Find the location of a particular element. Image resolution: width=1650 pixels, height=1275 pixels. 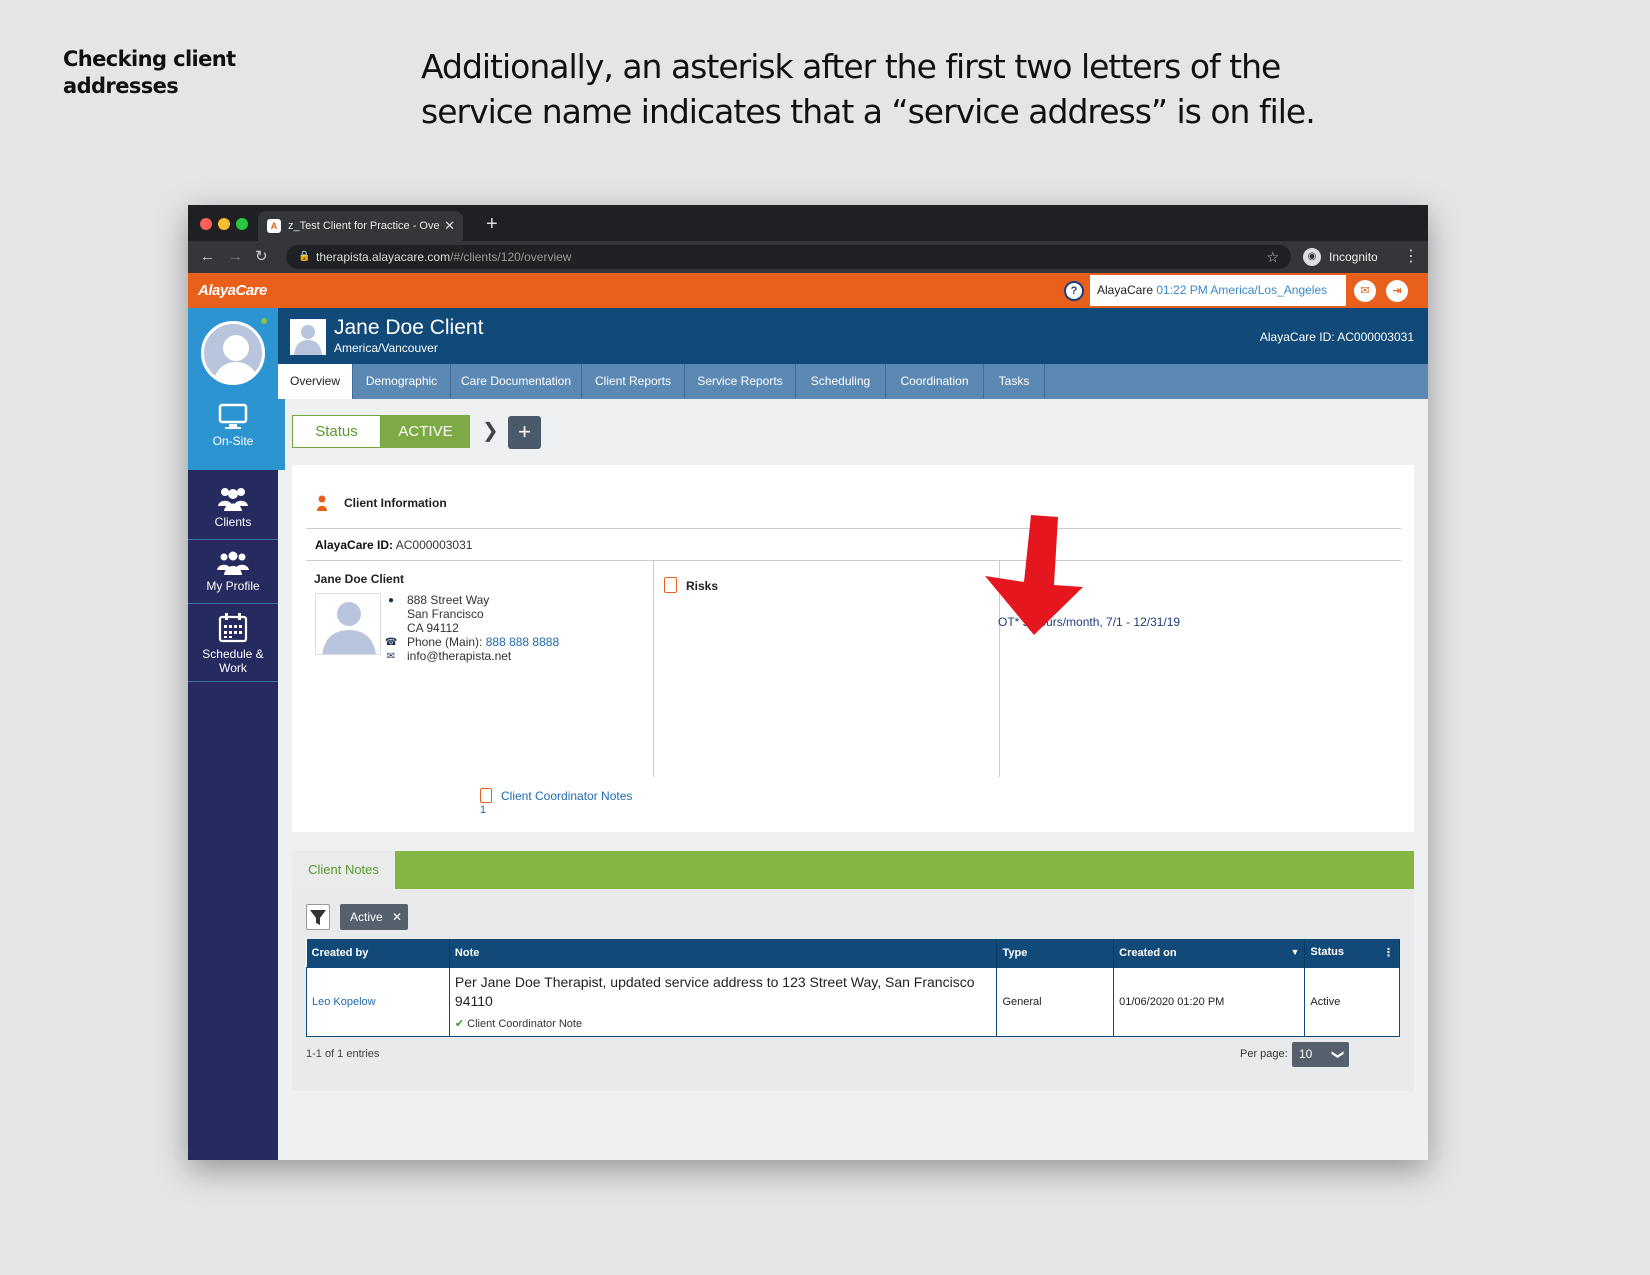

entries-count: 1-1 of 1 entries is located at coordinates (343, 1054).